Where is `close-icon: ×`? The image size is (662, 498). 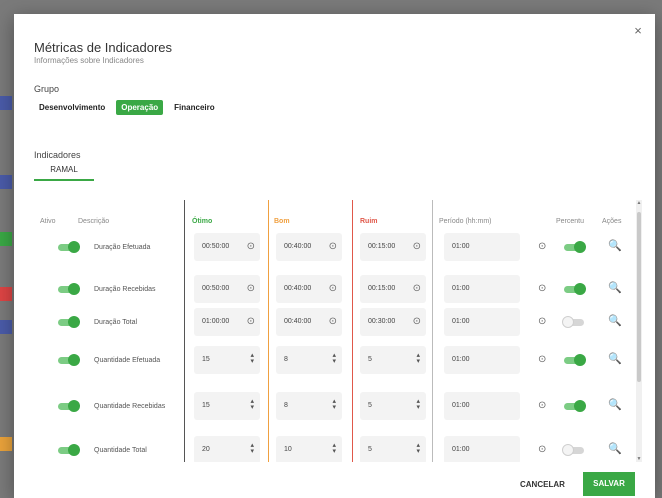 close-icon: × is located at coordinates (638, 31).